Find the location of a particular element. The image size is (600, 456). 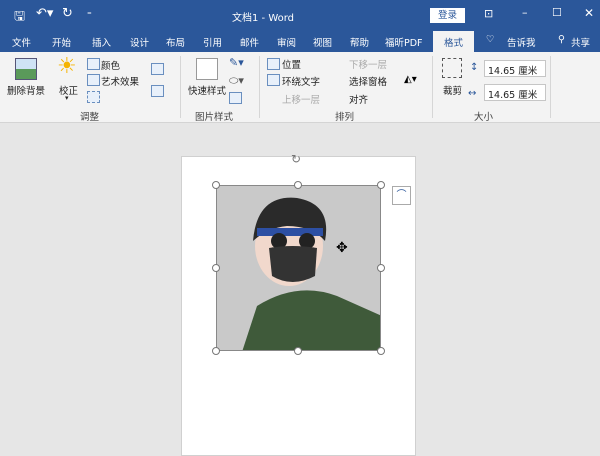

picture-effects-icon: ⬭▾ is located at coordinates (236, 81).